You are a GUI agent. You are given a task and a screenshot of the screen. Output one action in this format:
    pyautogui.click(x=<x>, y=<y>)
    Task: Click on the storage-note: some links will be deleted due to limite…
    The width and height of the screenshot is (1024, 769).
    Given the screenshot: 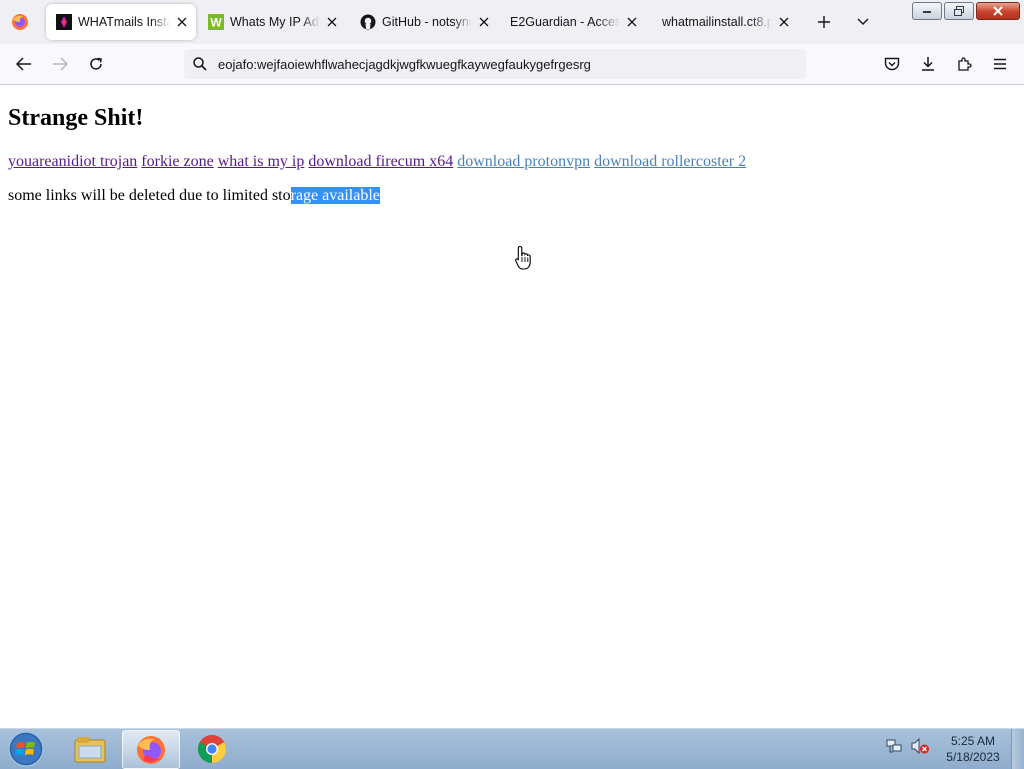 What is the action you would take?
    pyautogui.click(x=194, y=196)
    